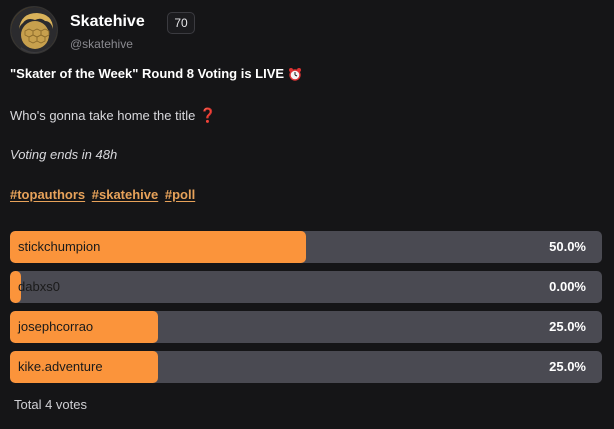 This screenshot has height=429, width=614. I want to click on hashtag-link: #skatehive, so click(125, 194).